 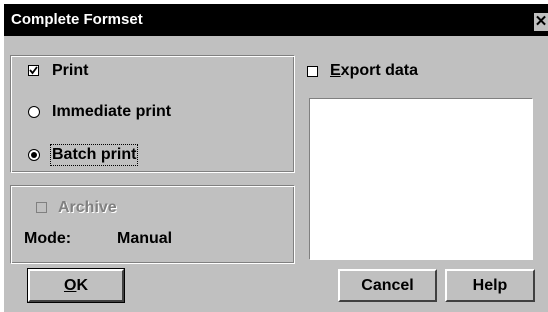 What do you see at coordinates (82, 285) in the screenshot?
I see `ok-label-rest: K` at bounding box center [82, 285].